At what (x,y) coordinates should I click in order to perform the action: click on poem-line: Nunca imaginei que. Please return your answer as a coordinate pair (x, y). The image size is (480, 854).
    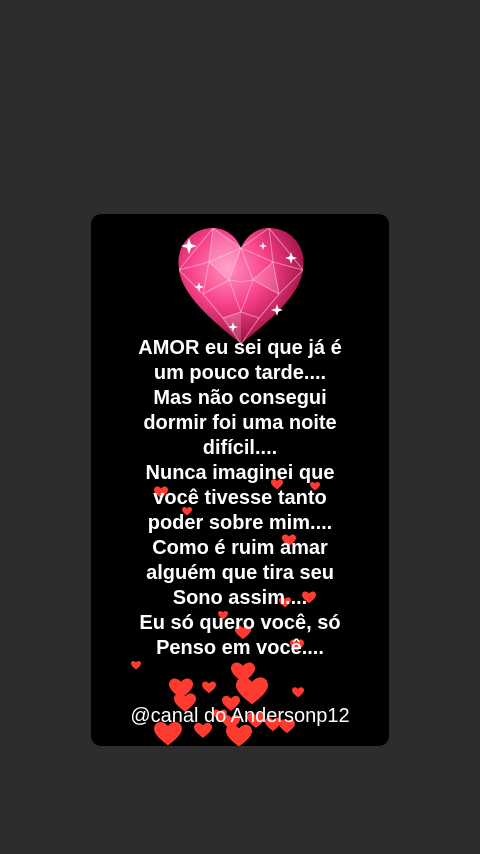
    Looking at the image, I should click on (240, 473).